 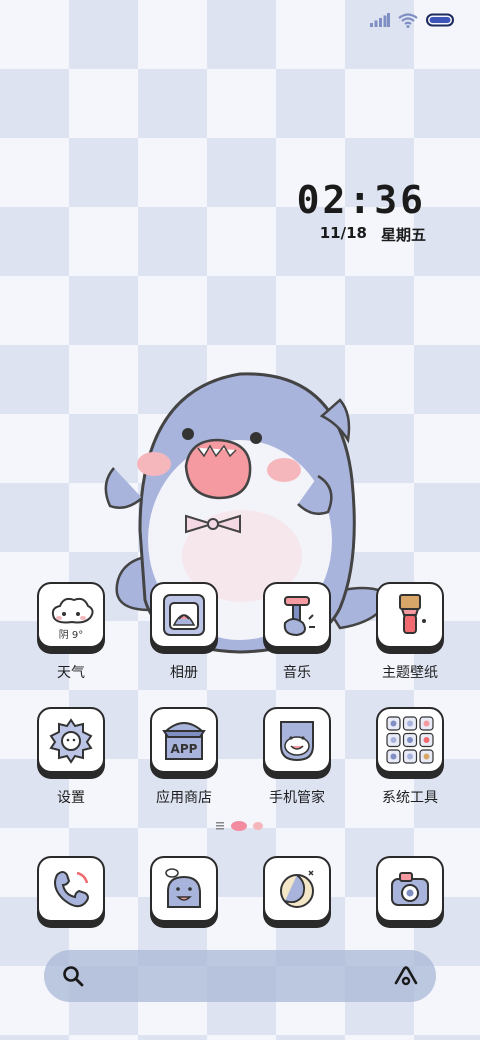 What do you see at coordinates (220, 826) in the screenshot?
I see `menu-lines-icon` at bounding box center [220, 826].